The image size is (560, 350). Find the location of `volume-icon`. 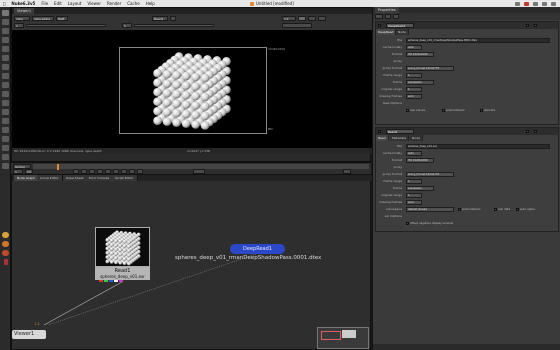

volume-icon is located at coordinates (544, 3).